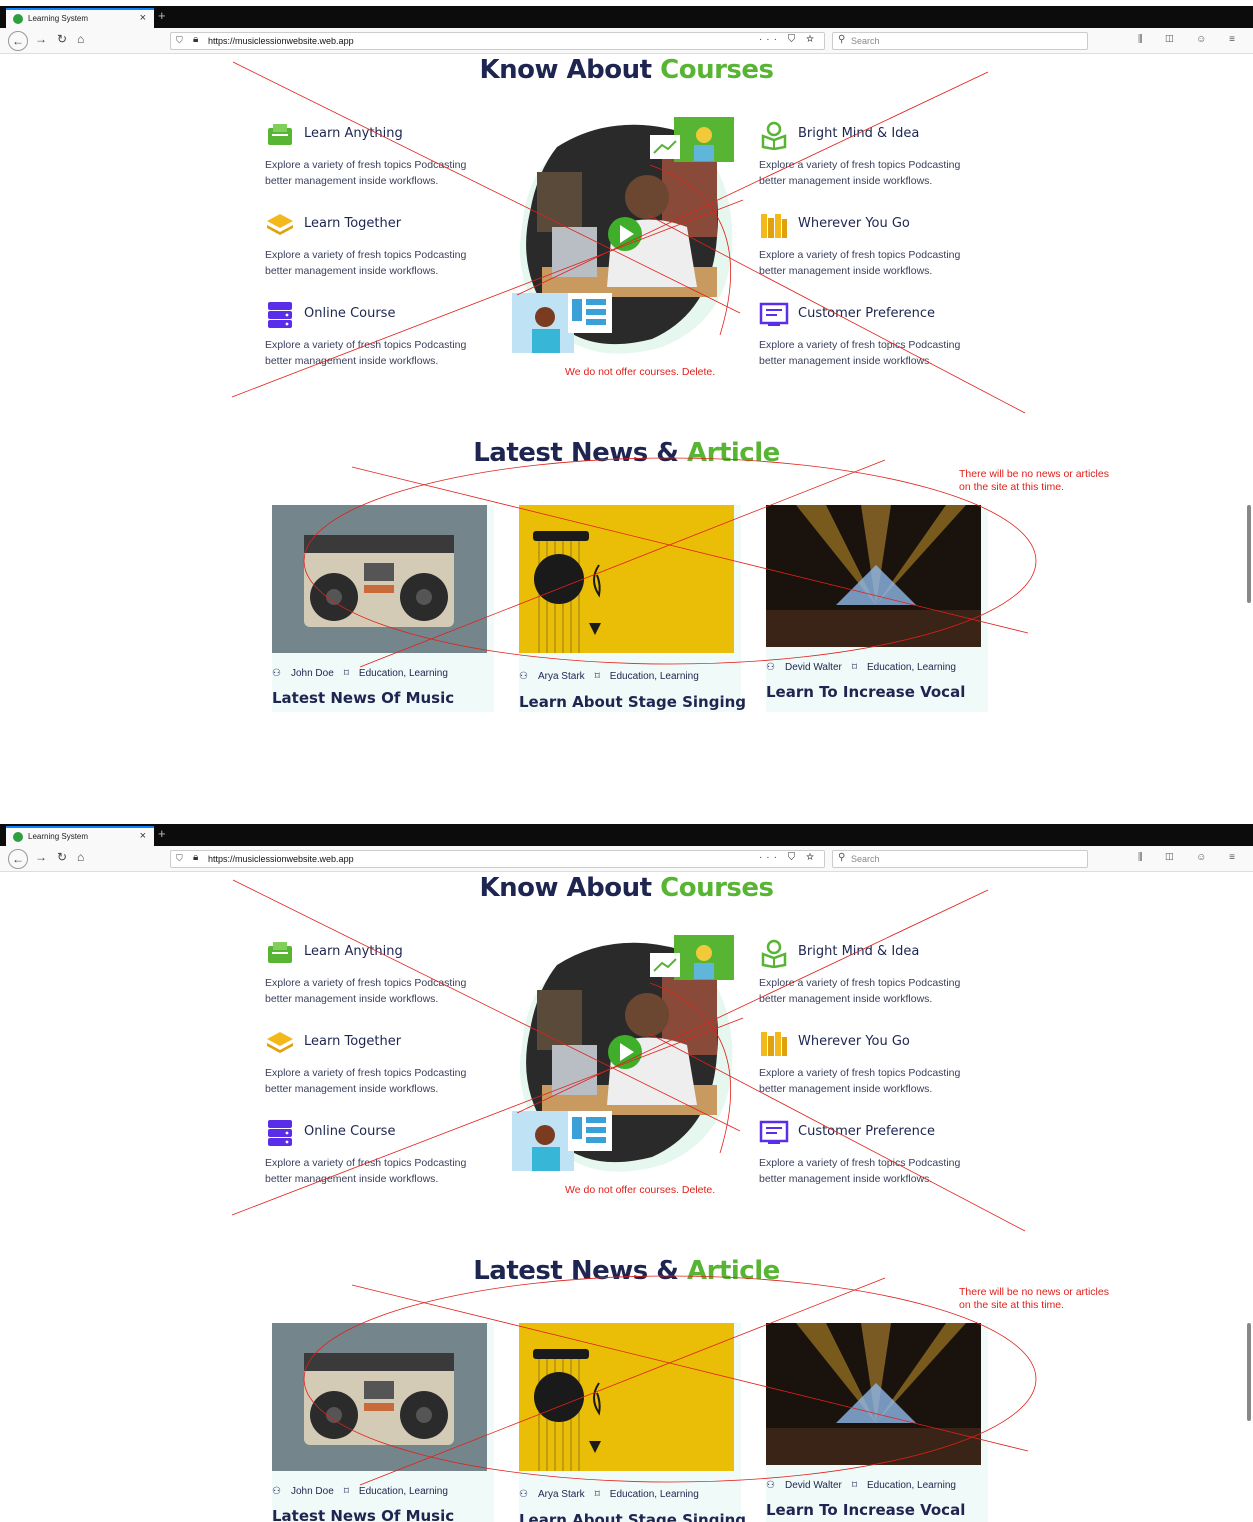  I want to click on courses-heading-text: Know About, so click(570, 70).